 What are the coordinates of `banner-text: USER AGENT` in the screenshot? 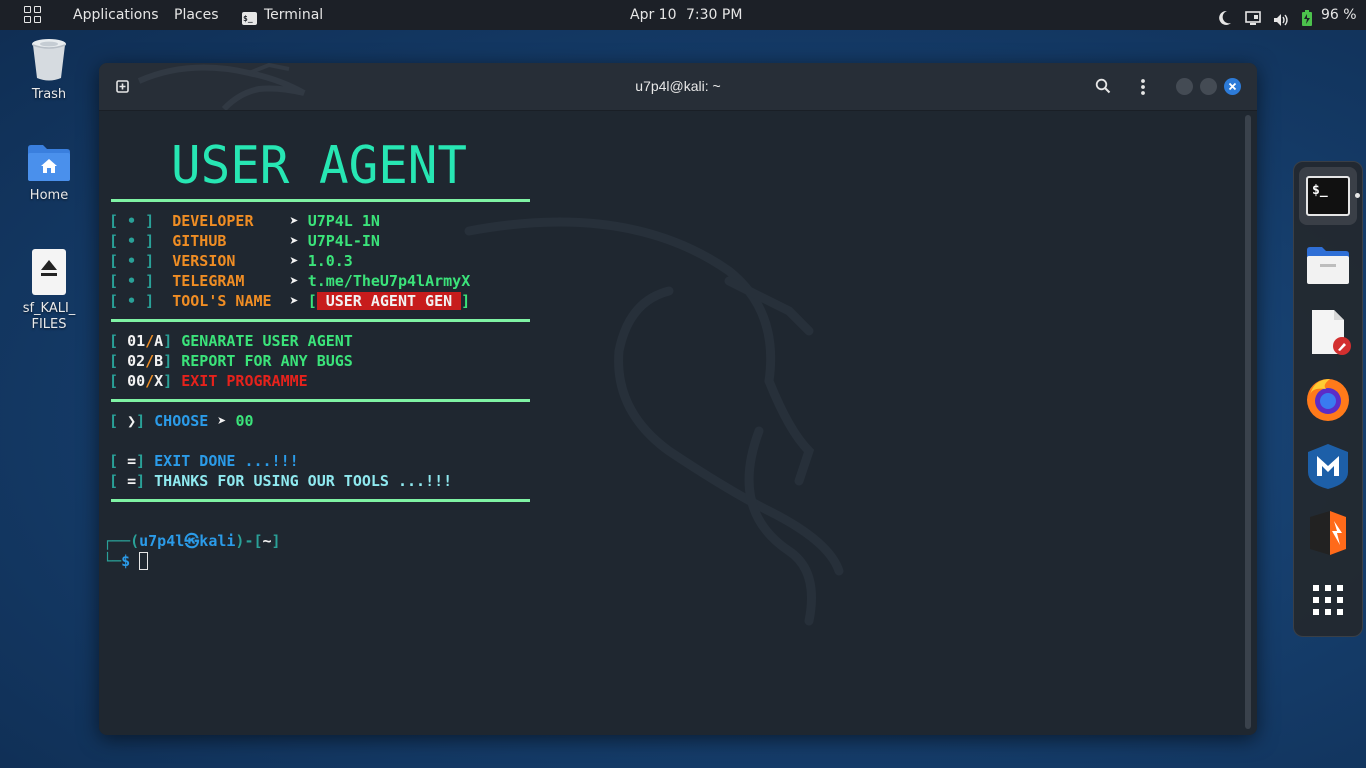 It's located at (319, 162).